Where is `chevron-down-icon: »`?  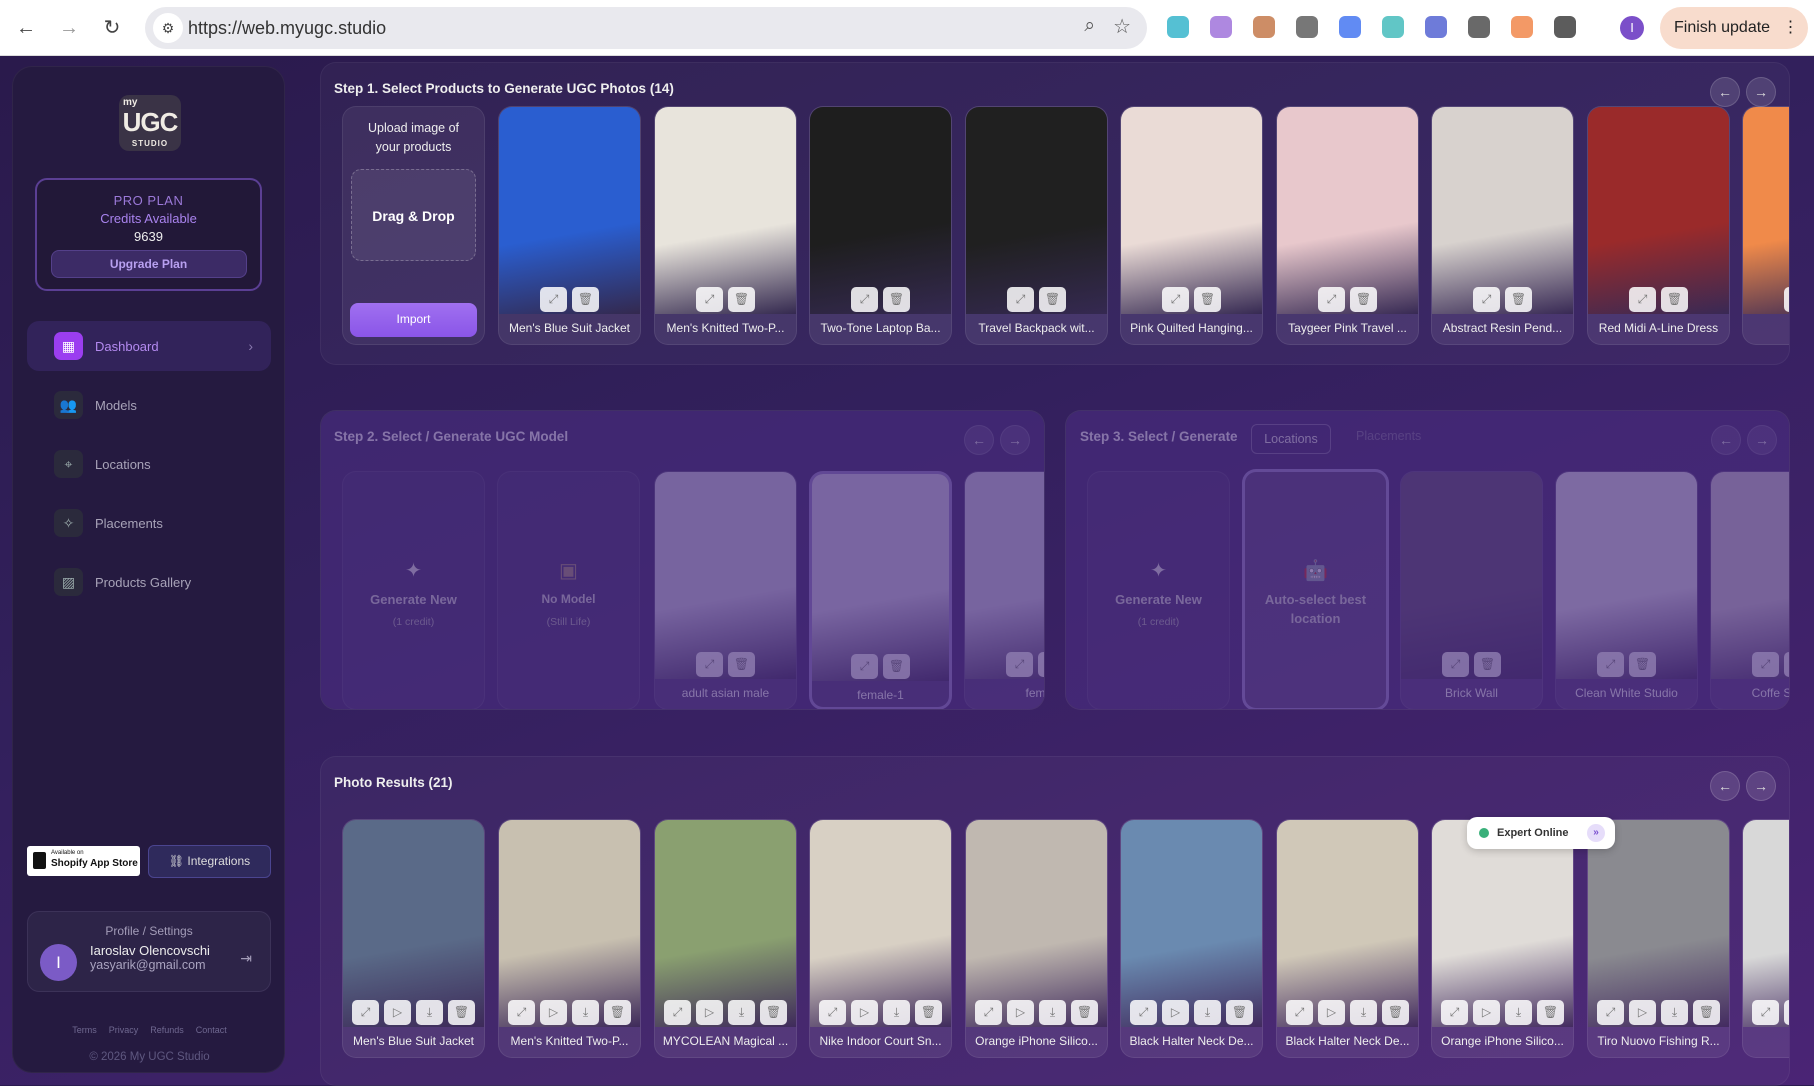 chevron-down-icon: » is located at coordinates (1596, 833).